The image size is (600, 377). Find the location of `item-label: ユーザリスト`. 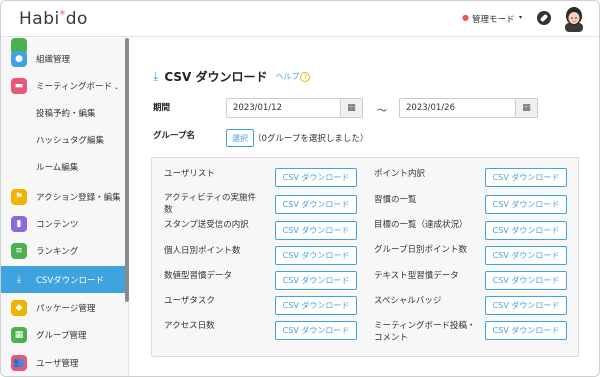

item-label: ユーザリスト is located at coordinates (189, 174).